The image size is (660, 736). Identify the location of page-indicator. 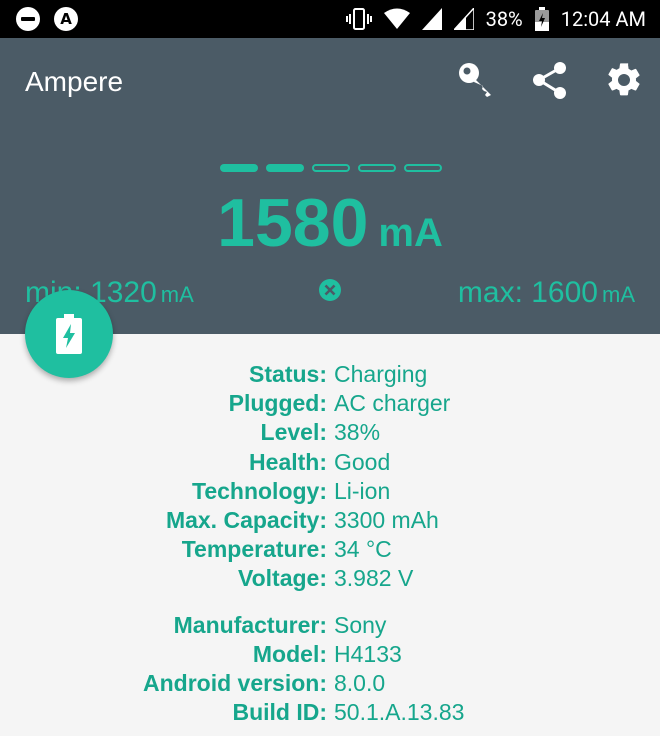
(331, 168).